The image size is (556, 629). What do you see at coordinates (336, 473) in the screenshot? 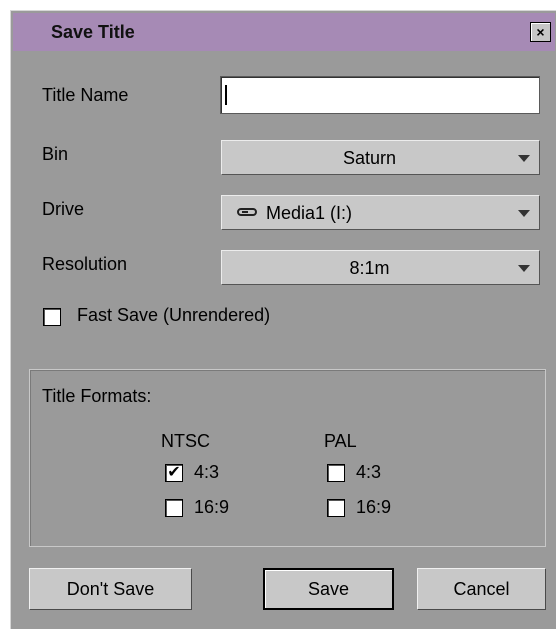
I see `pal-4-3-checkbox` at bounding box center [336, 473].